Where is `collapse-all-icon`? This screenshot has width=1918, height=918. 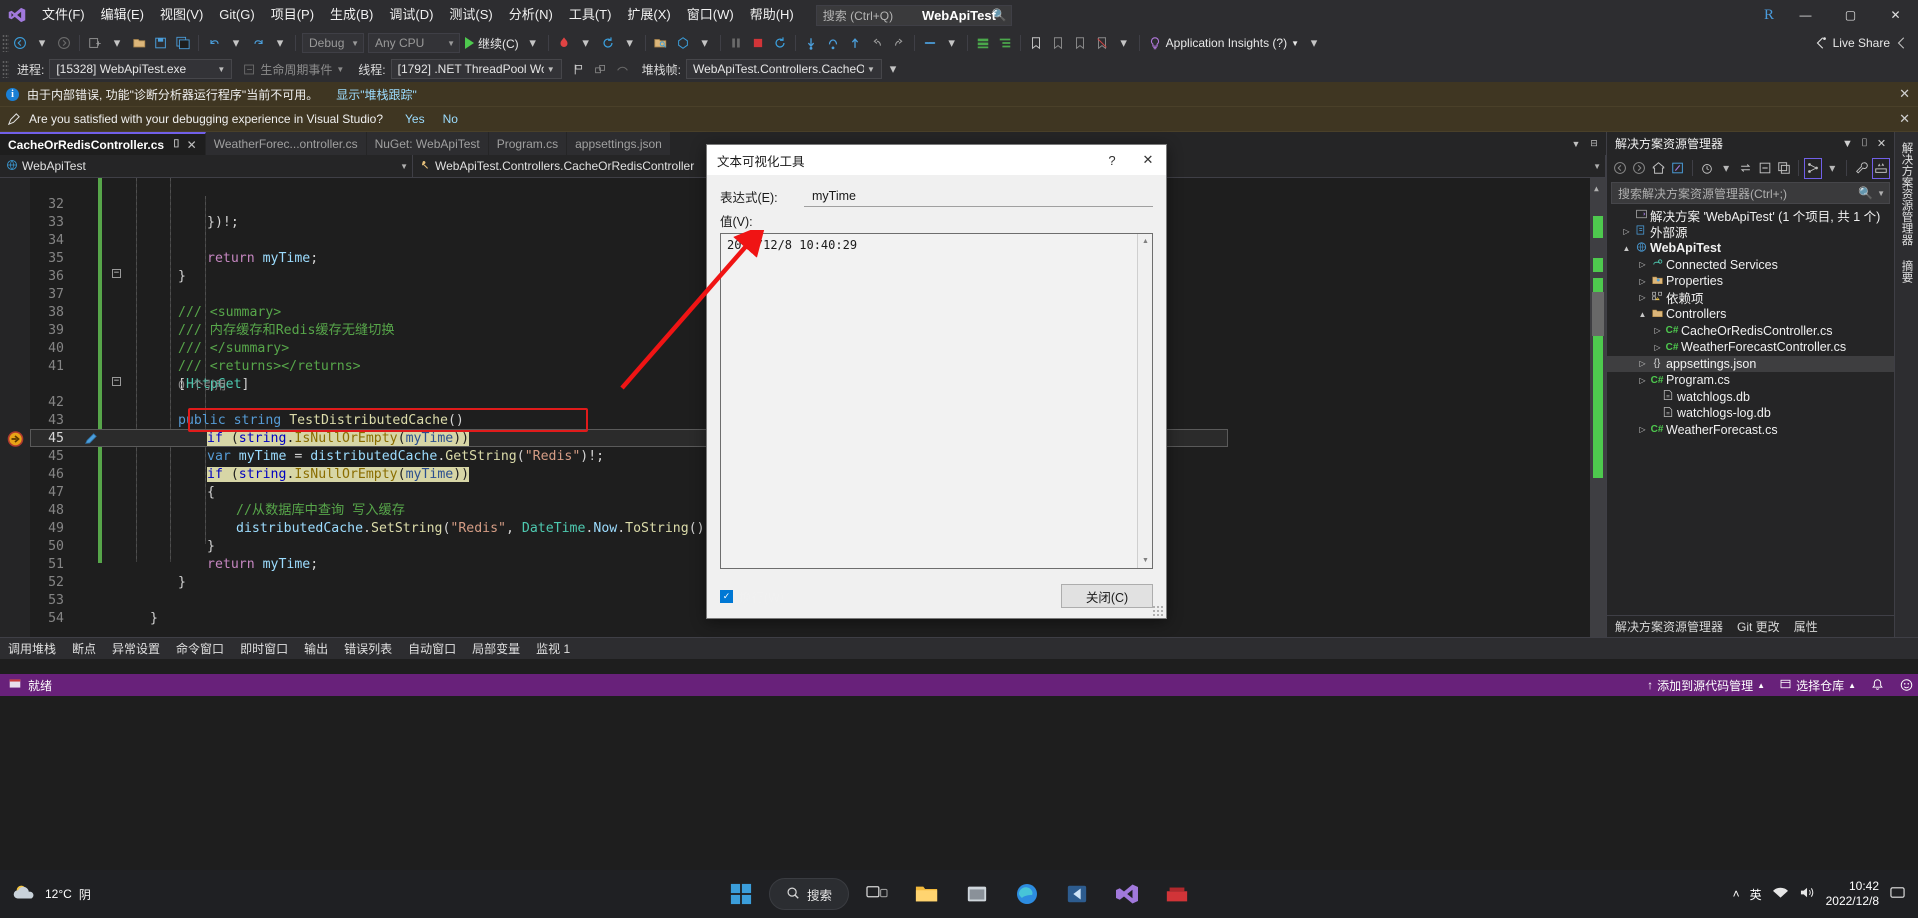 collapse-all-icon is located at coordinates (1764, 168).